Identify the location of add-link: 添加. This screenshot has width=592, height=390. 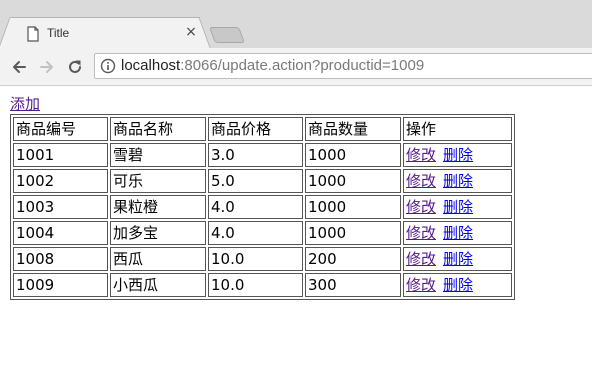
(25, 104).